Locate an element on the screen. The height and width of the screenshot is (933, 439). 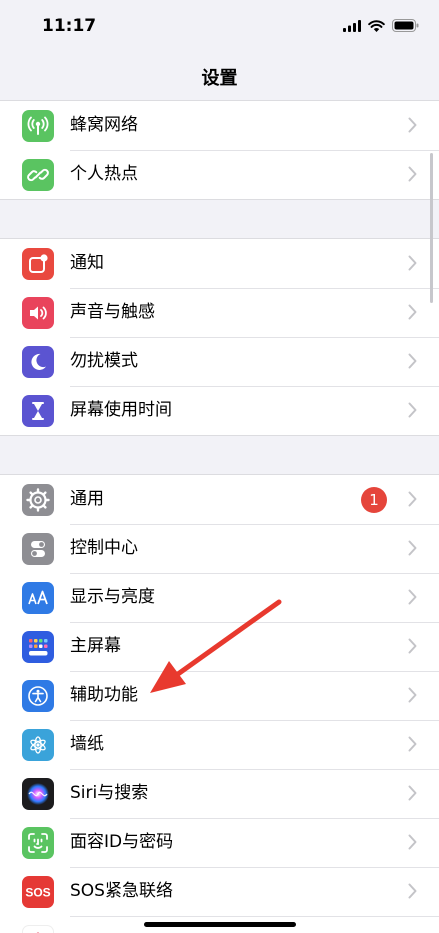
signal-icon is located at coordinates (352, 25).